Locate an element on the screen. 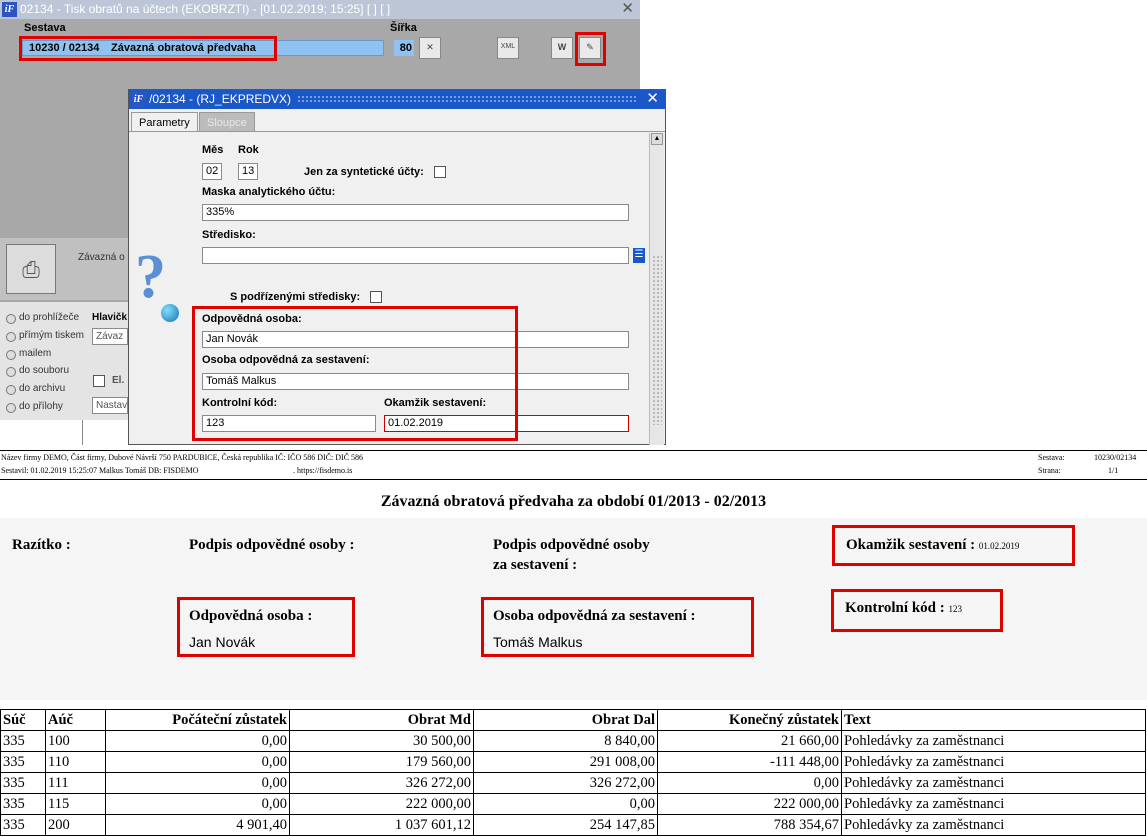 The image size is (1147, 837). cell-auc: 115 is located at coordinates (75, 804).